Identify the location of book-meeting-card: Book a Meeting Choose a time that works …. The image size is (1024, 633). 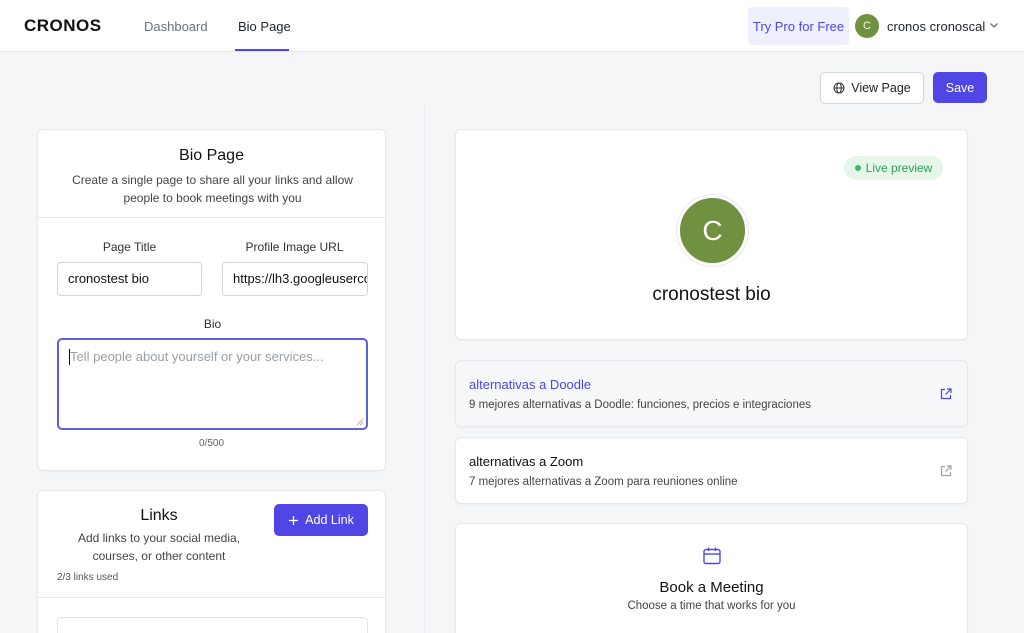
(711, 578).